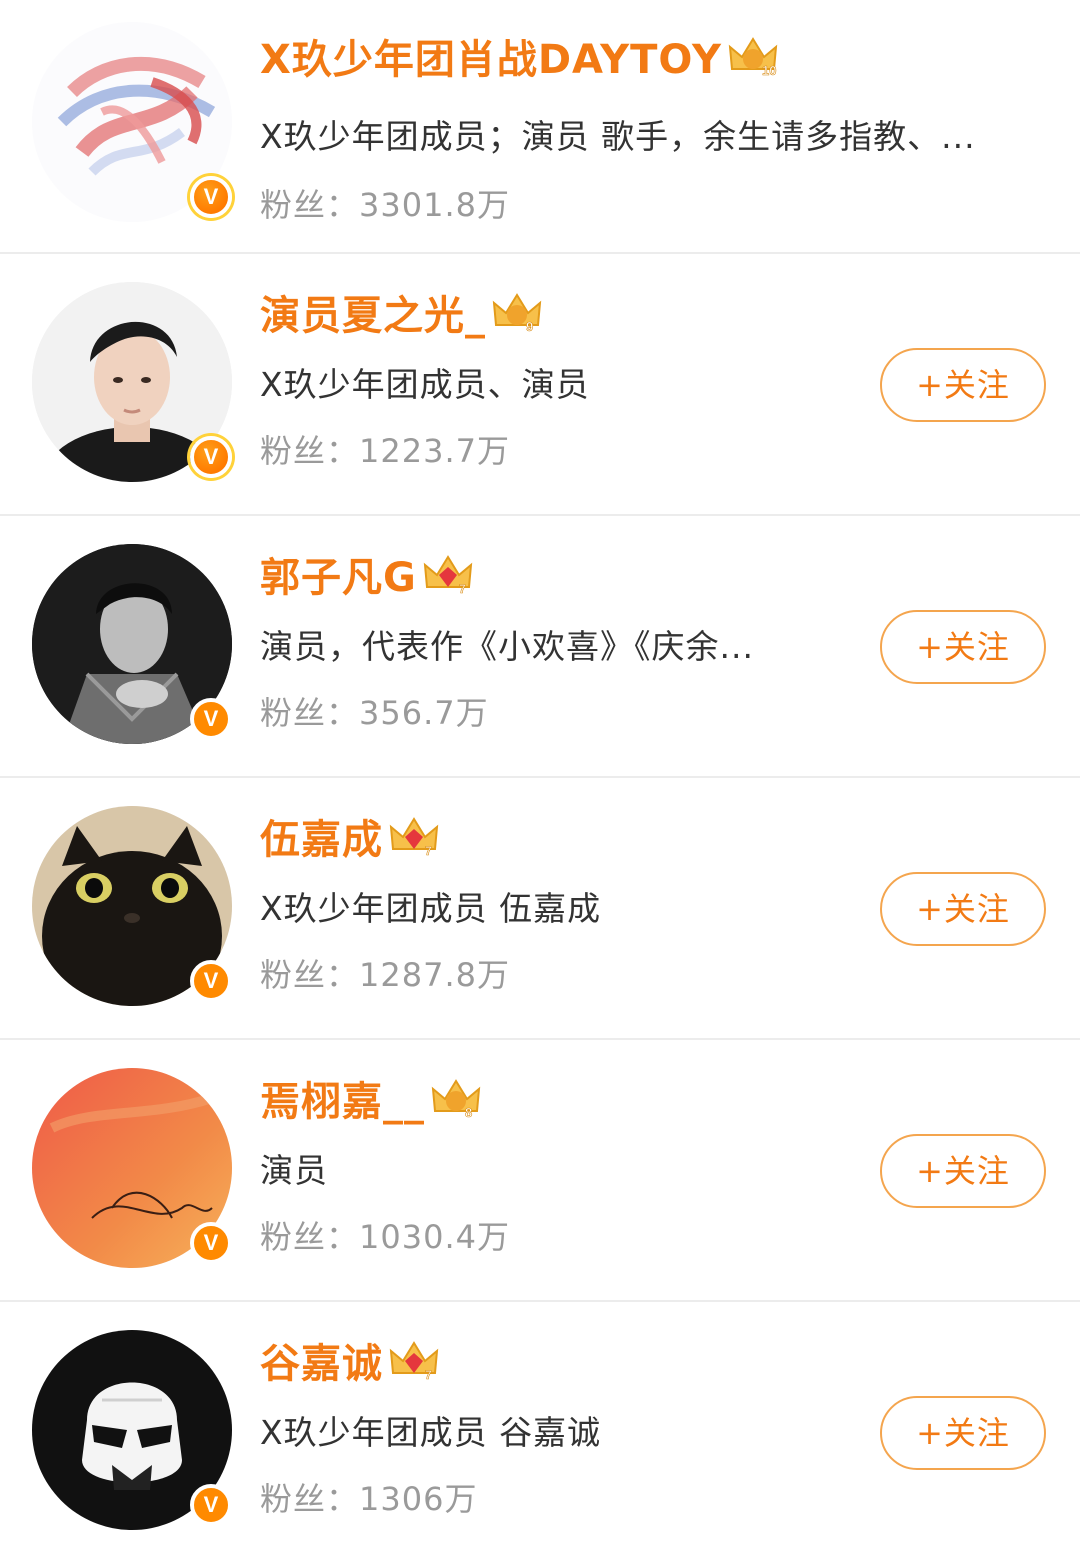  Describe the element at coordinates (338, 574) in the screenshot. I see `user-name: 郭子凡G` at that location.